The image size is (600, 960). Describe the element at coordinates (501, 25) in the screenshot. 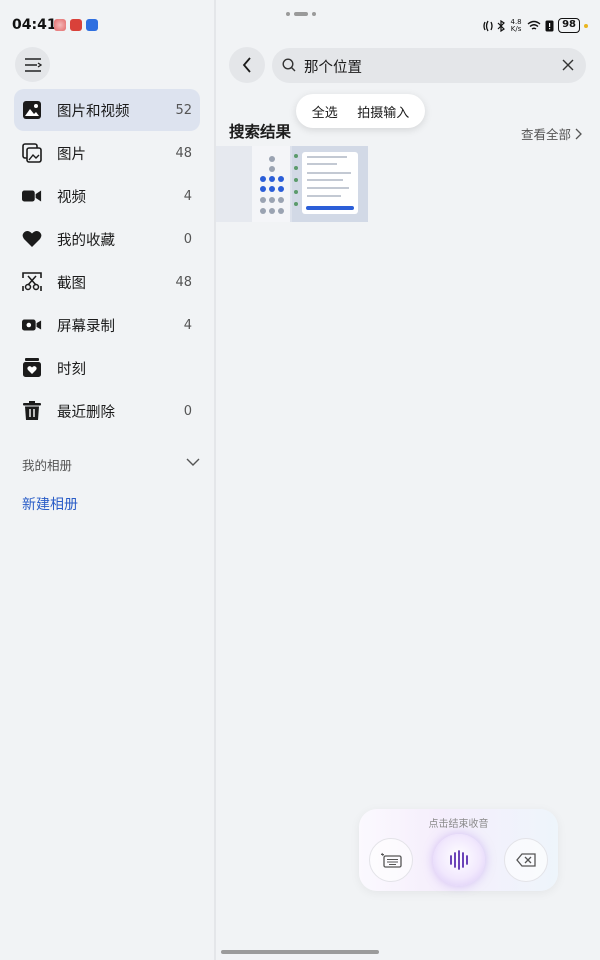

I see `bluetooth-icon` at that location.